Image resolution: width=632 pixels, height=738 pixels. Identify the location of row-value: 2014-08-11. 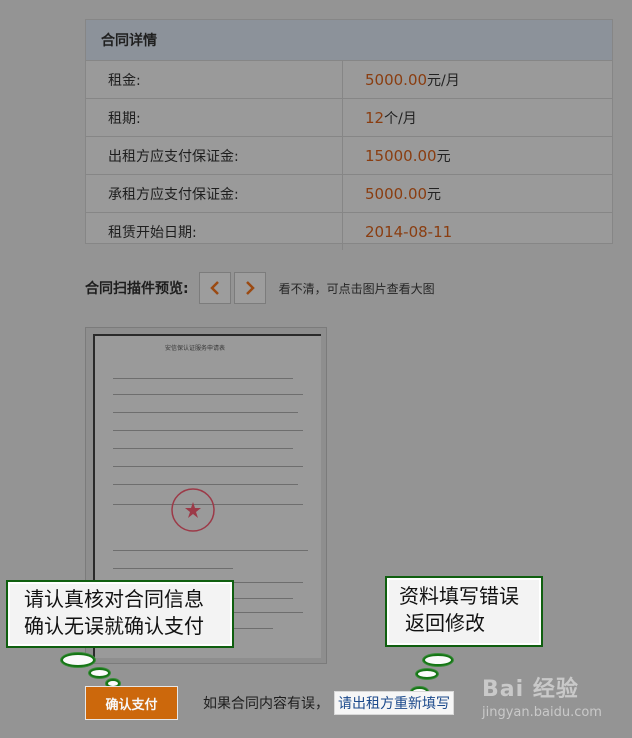
(397, 231).